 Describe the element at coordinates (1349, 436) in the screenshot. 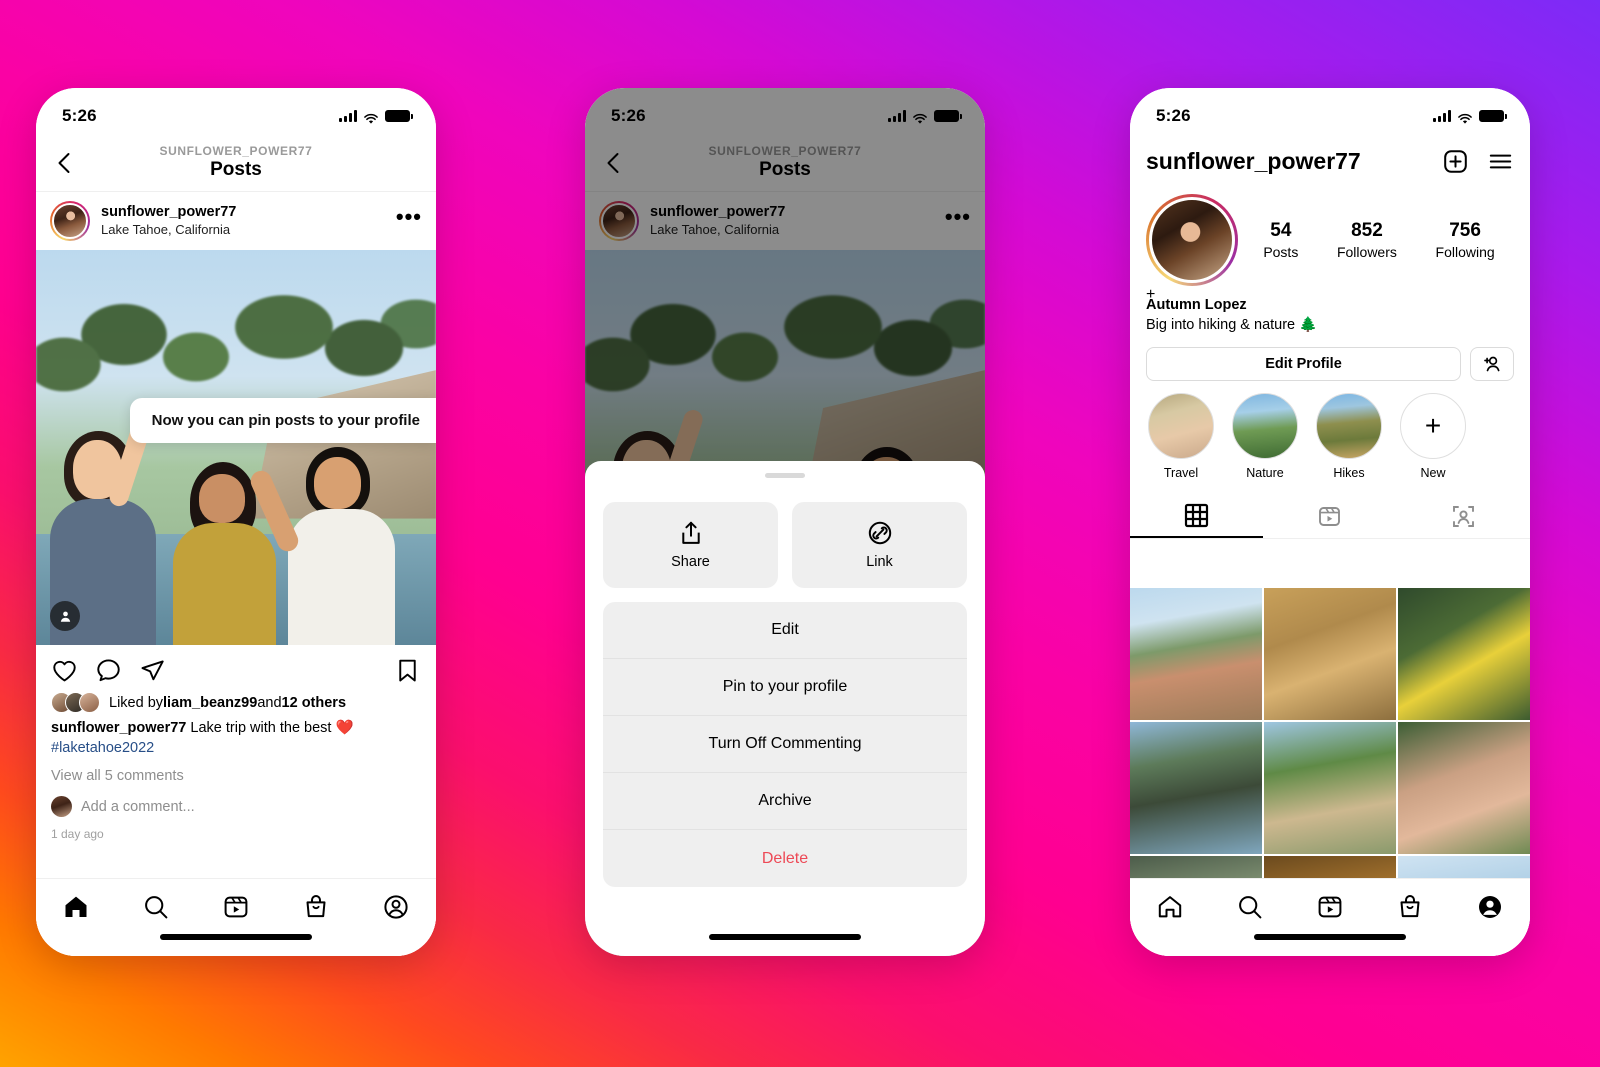

I see `highlight-hikes: Hikes` at that location.